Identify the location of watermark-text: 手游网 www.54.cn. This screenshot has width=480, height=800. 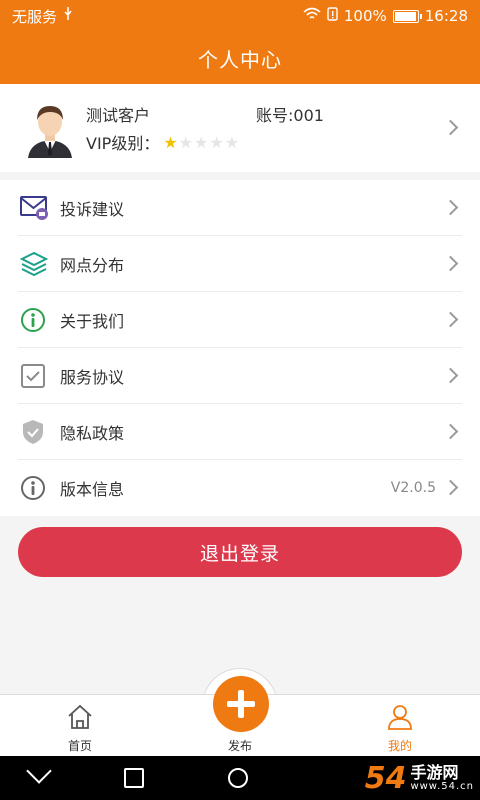
(442, 778).